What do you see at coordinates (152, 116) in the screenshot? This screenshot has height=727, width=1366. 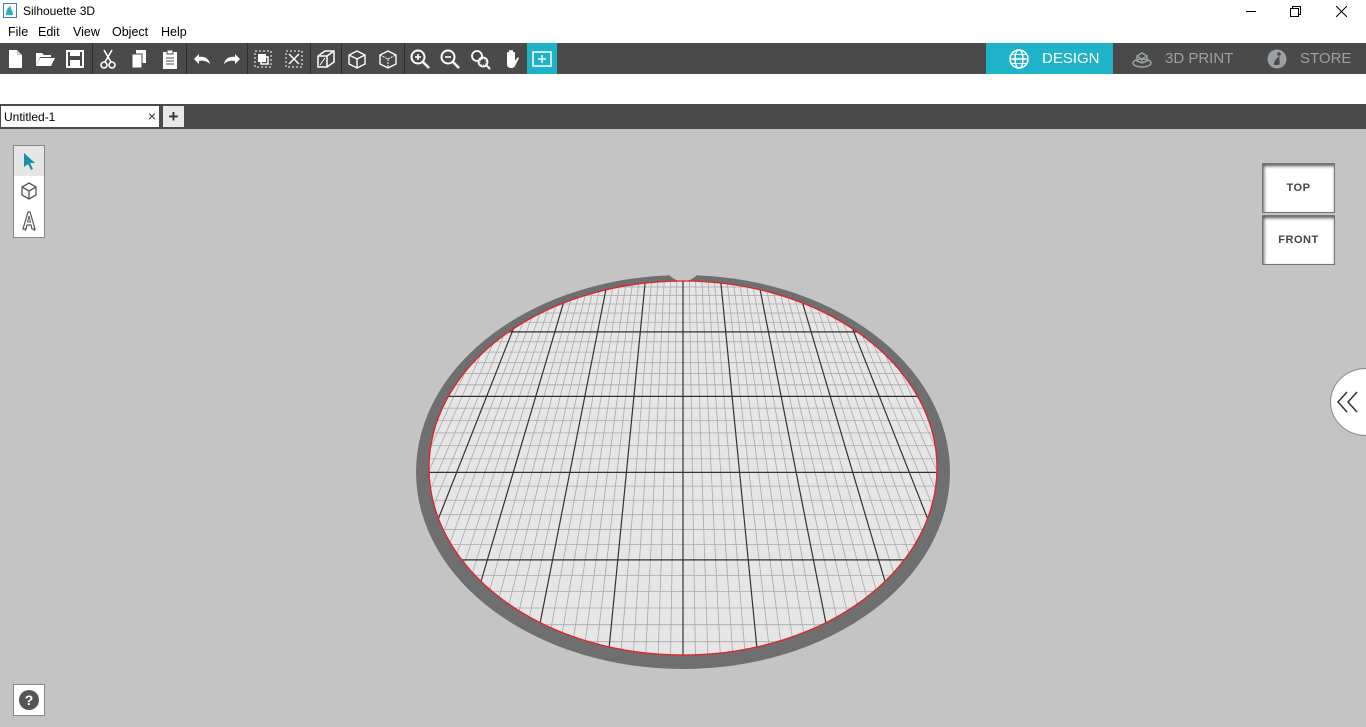 I see `close-tab-icon: ×` at bounding box center [152, 116].